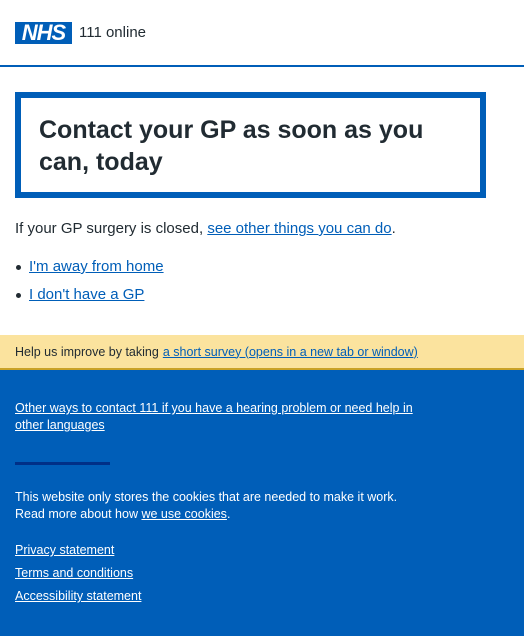 Image resolution: width=524 pixels, height=636 pixels. Describe the element at coordinates (228, 514) in the screenshot. I see `cookies-more-suffix: .` at that location.